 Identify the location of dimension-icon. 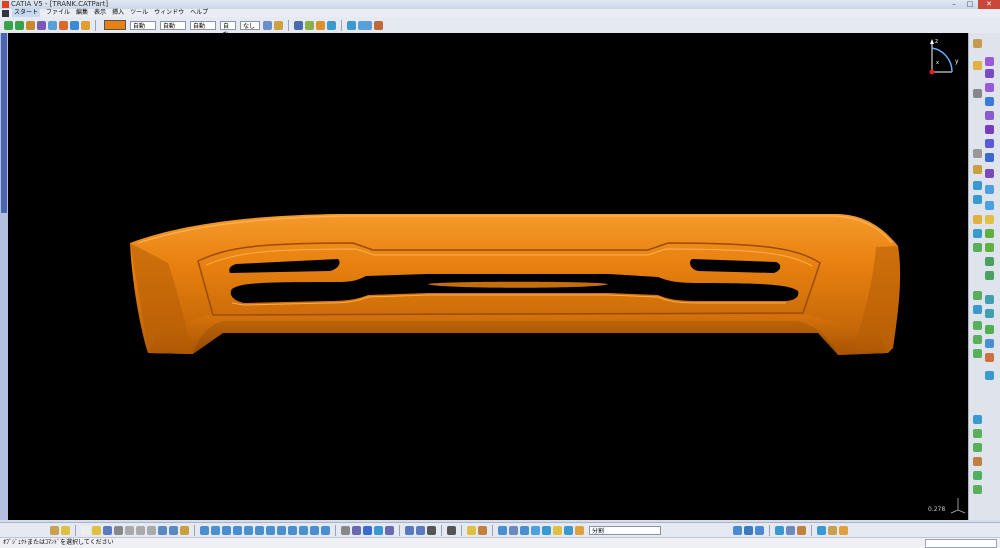
(557, 530).